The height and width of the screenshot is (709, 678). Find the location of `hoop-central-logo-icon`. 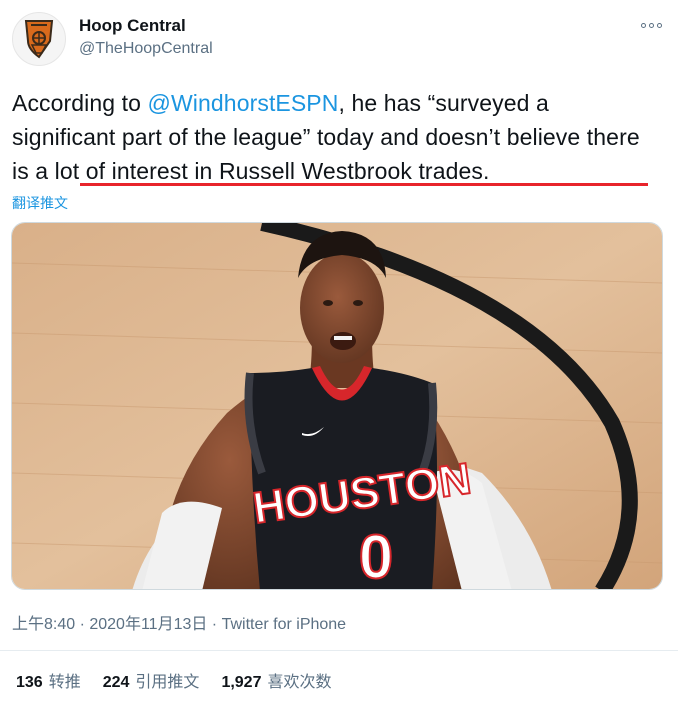

hoop-central-logo-icon is located at coordinates (39, 39).